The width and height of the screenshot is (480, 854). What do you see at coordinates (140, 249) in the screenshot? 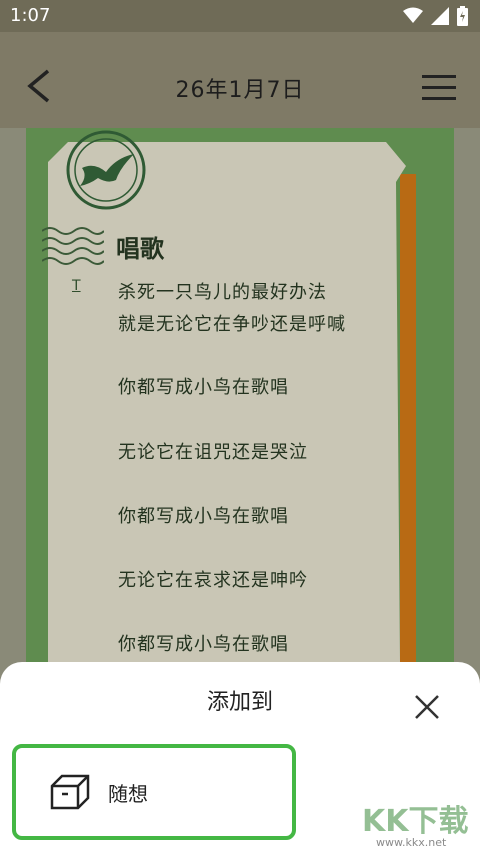
I see `poem-title: 唱歌` at bounding box center [140, 249].